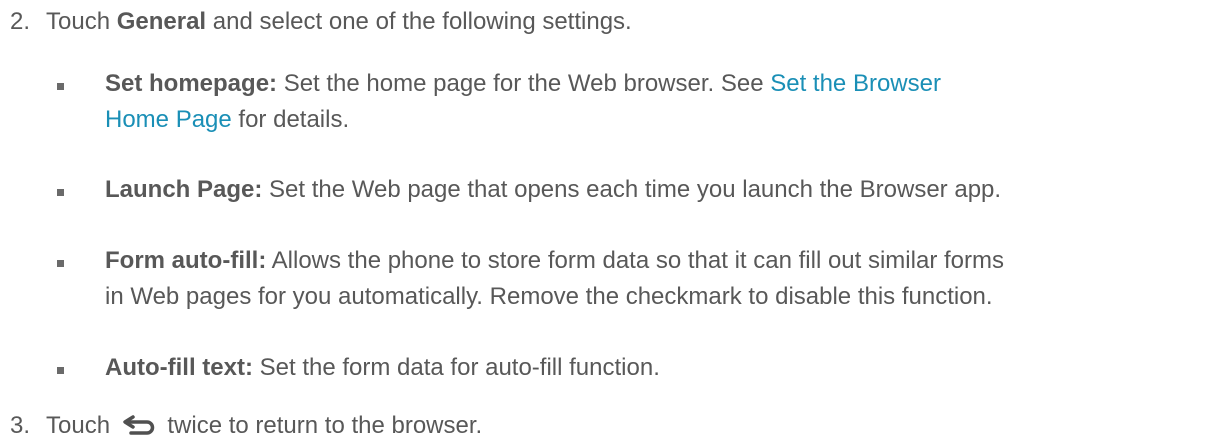  What do you see at coordinates (20, 425) in the screenshot?
I see `step-number: 3.` at bounding box center [20, 425].